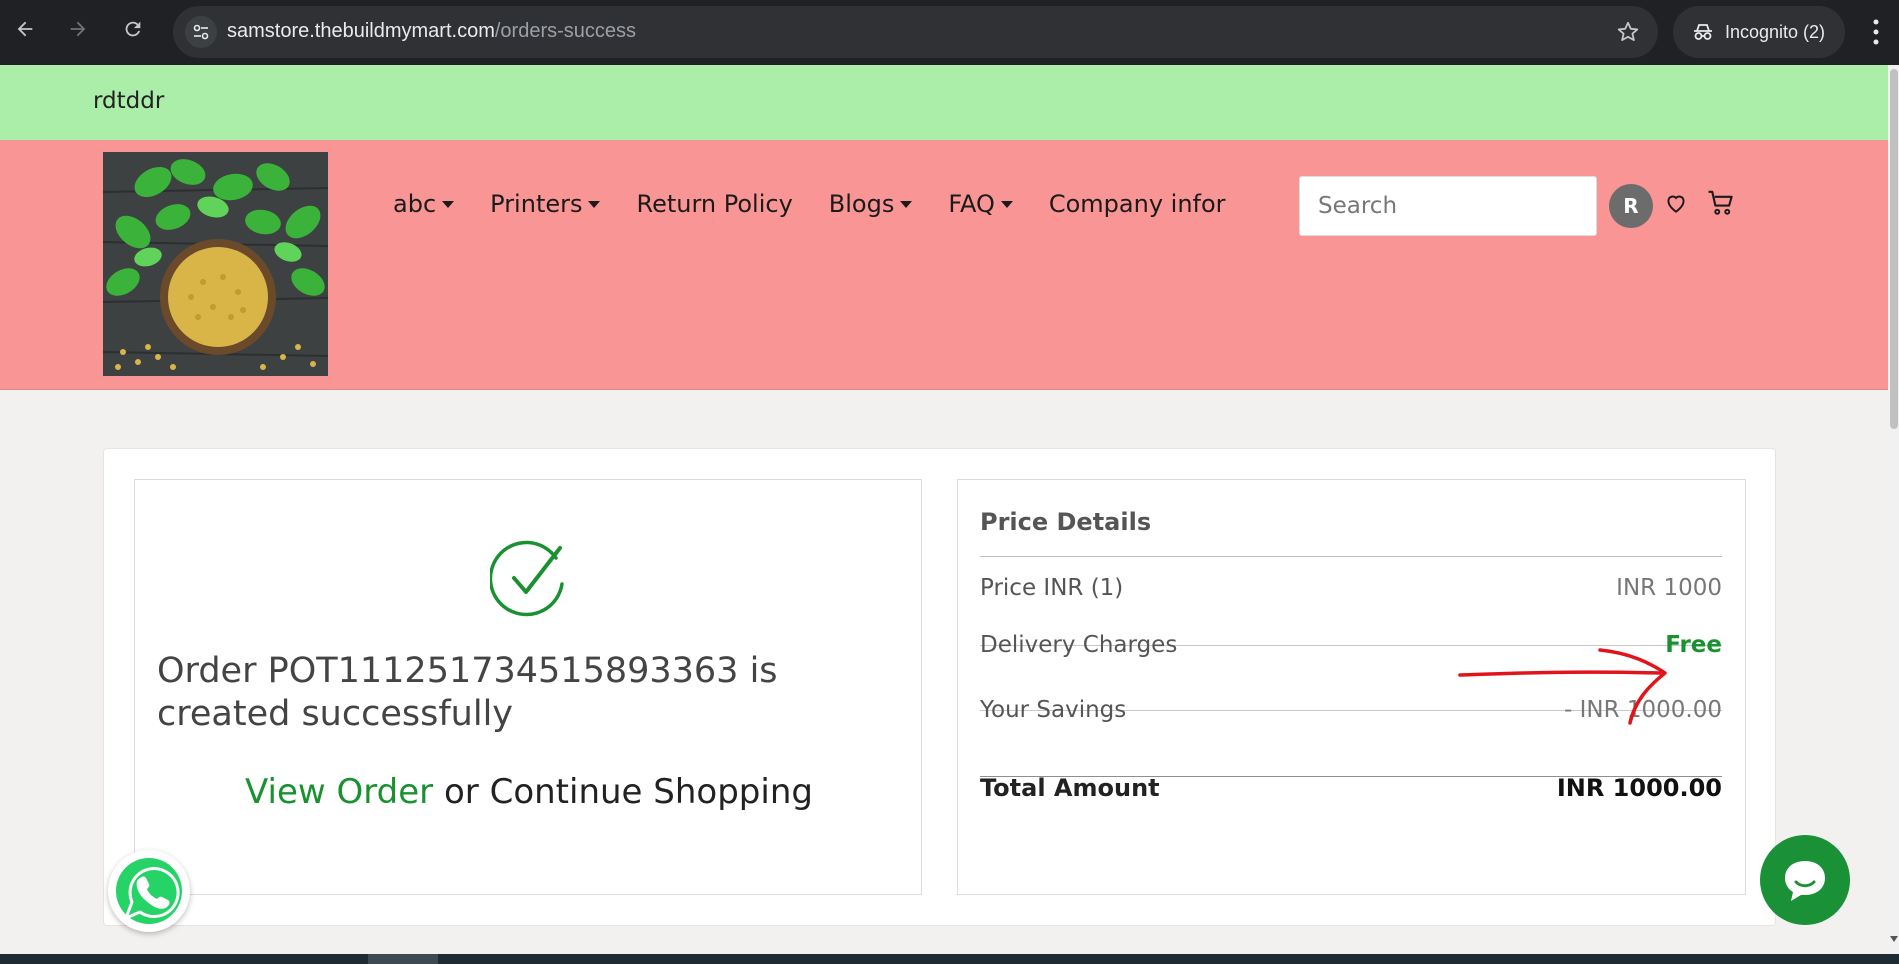 The width and height of the screenshot is (1899, 964). I want to click on menu-item-return-policy: Return Policy, so click(714, 204).